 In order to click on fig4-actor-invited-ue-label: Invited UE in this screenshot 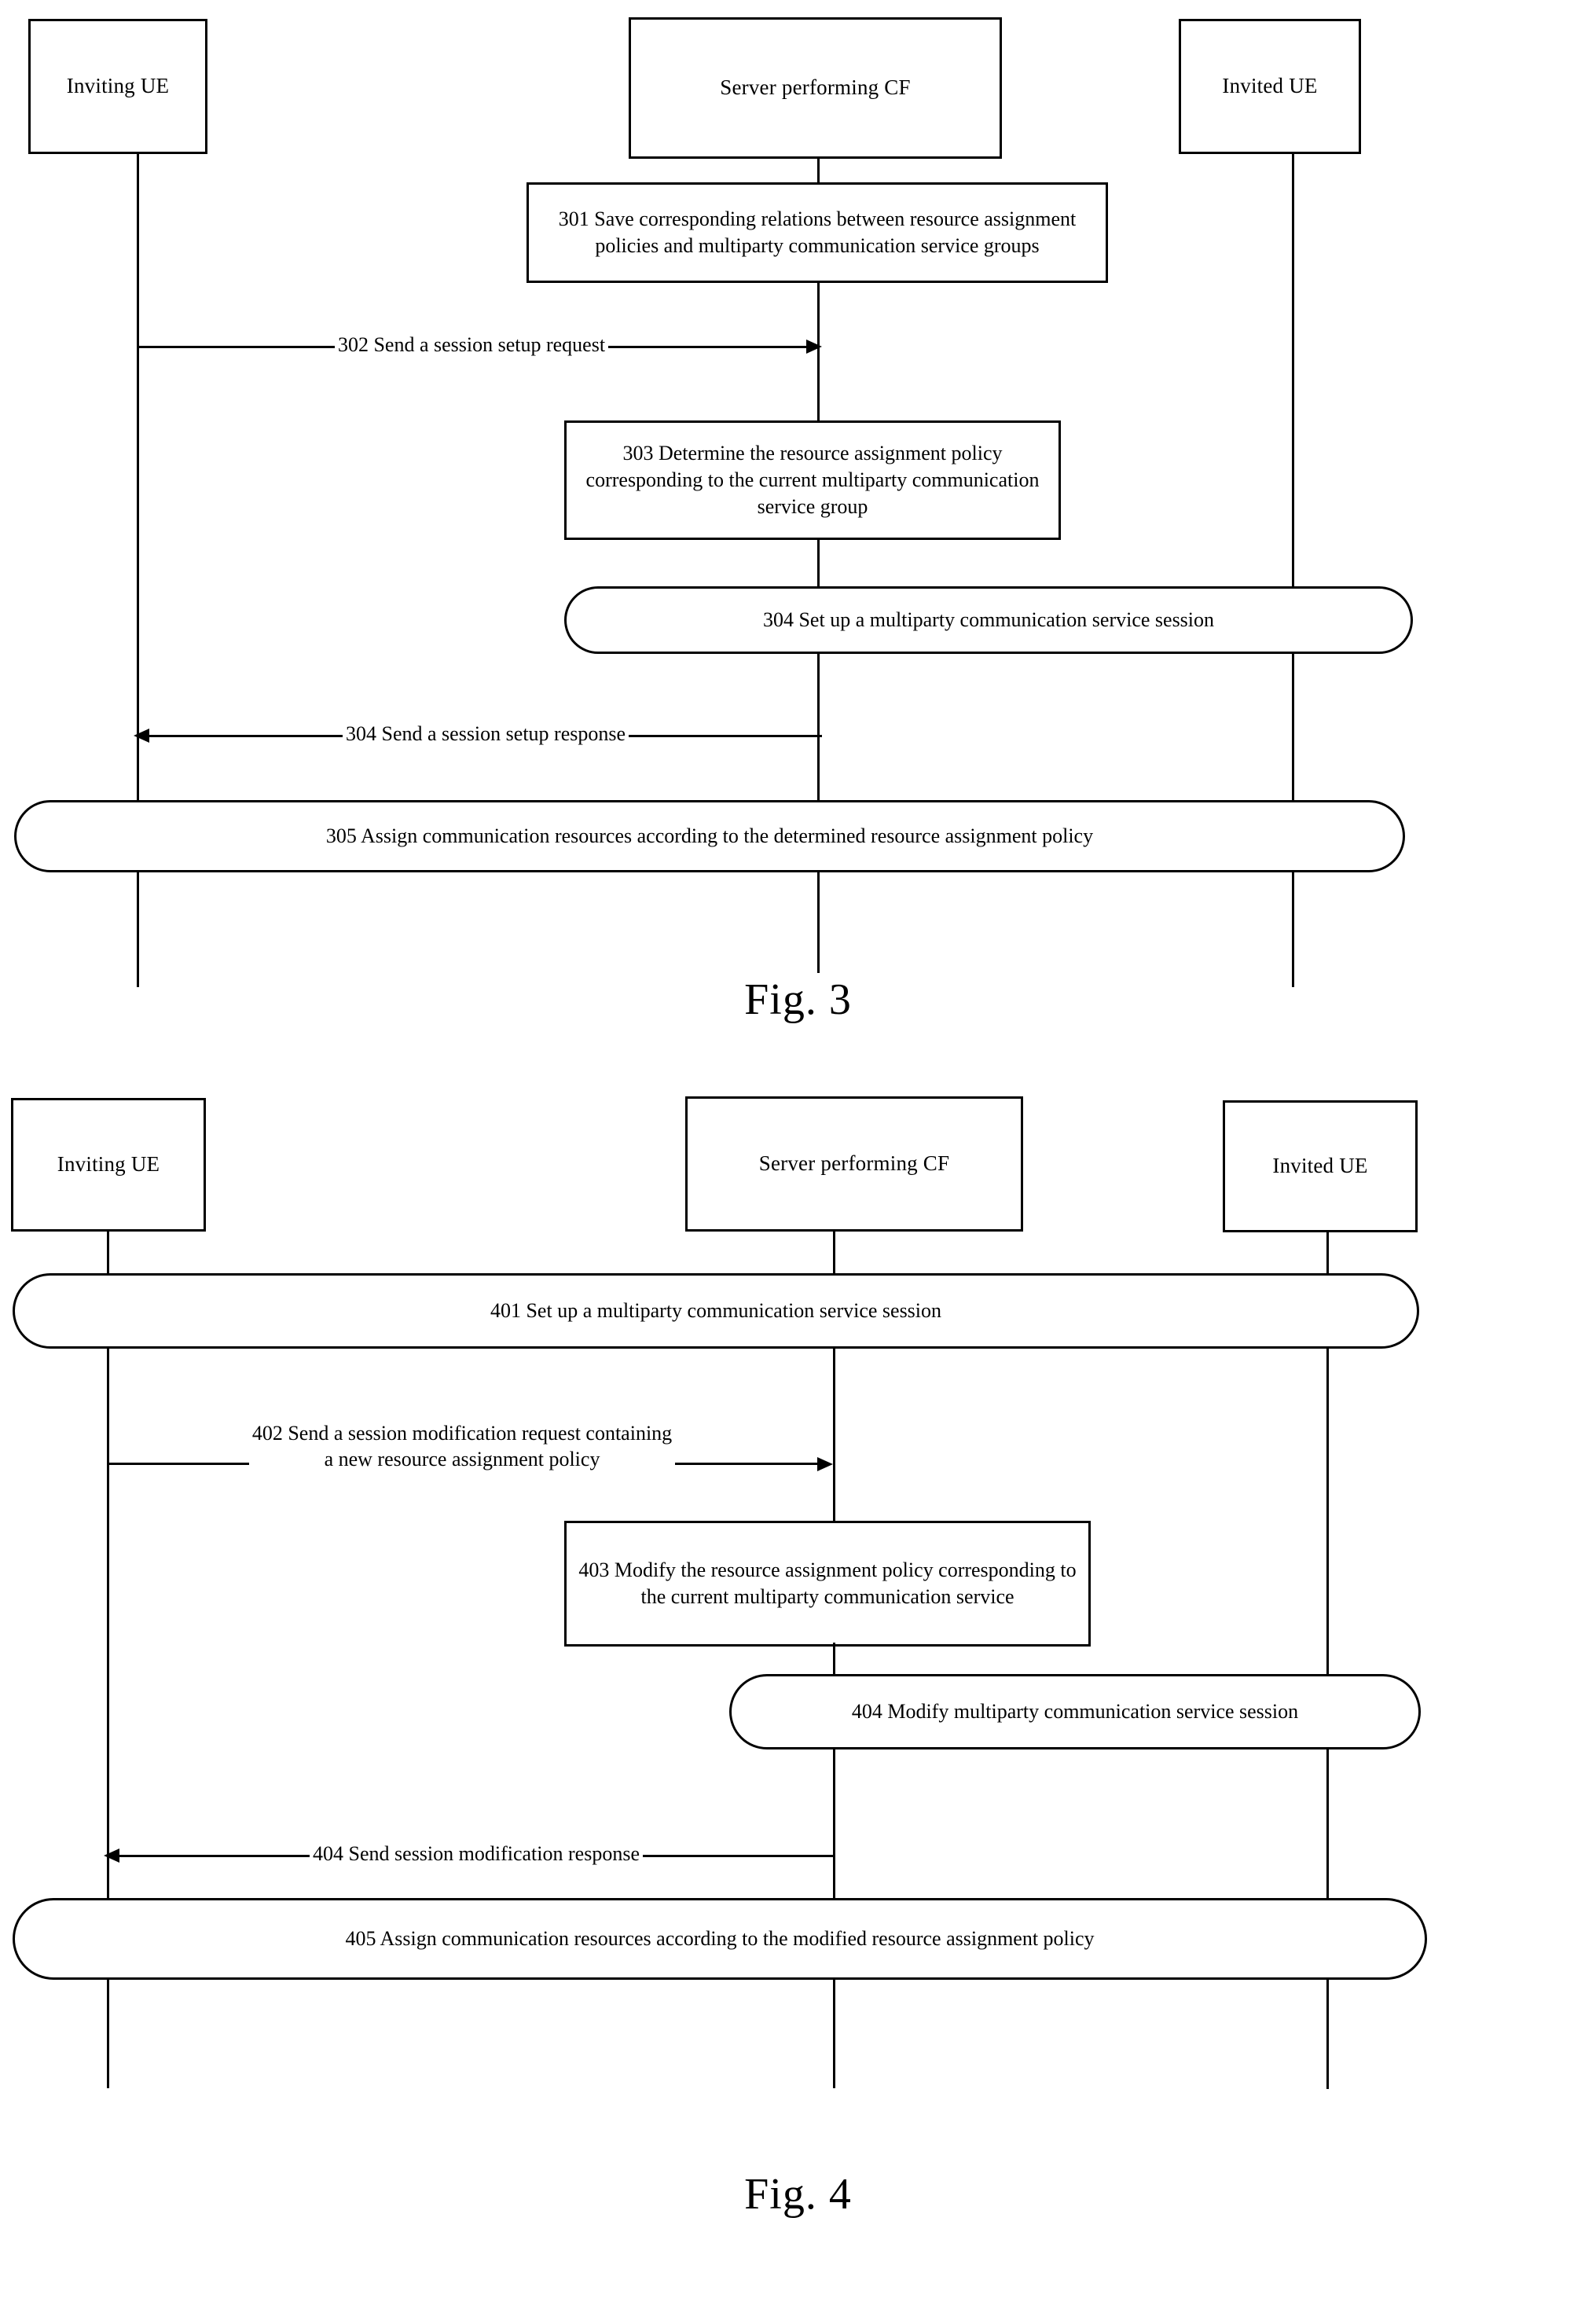, I will do `click(1320, 1166)`.